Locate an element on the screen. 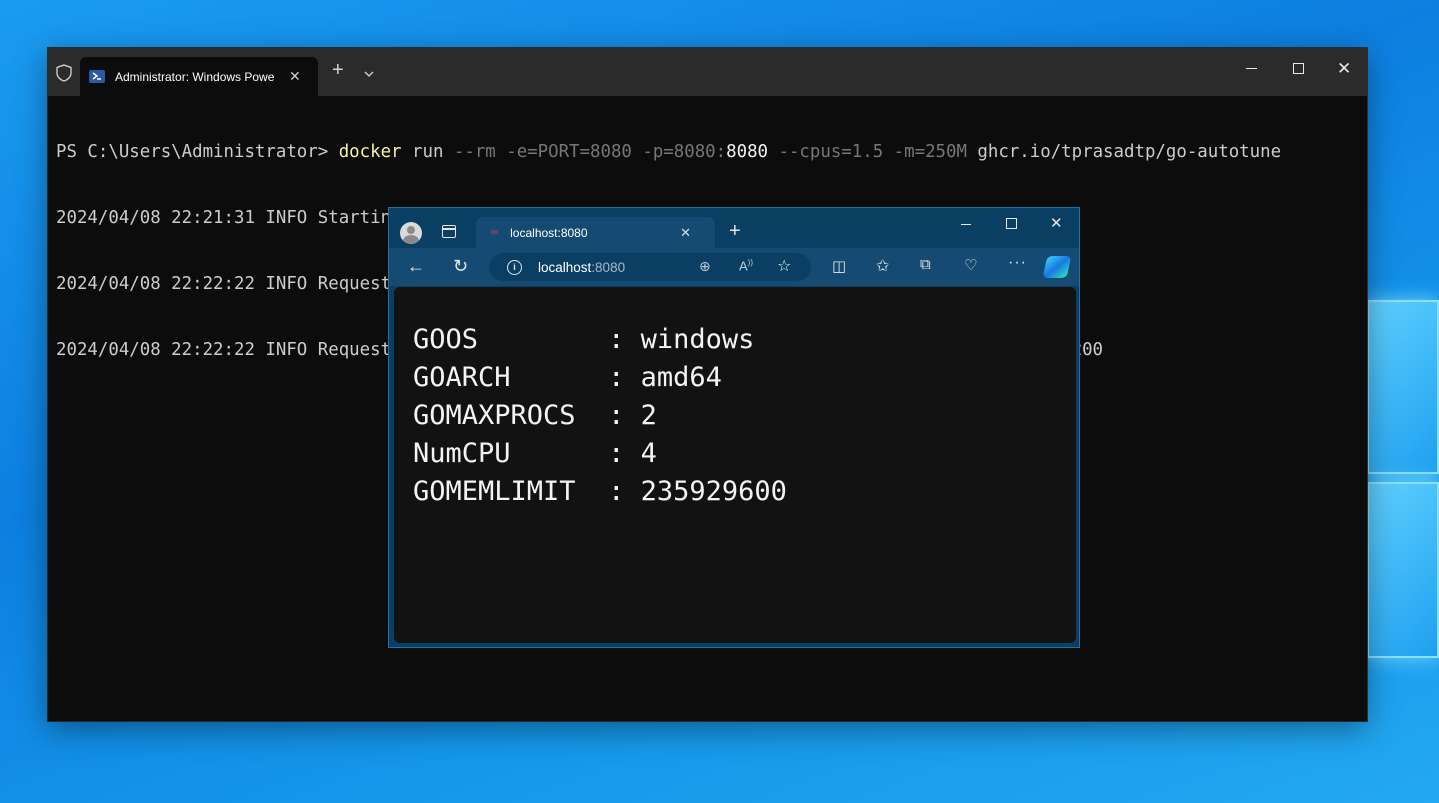 This screenshot has height=803, width=1439. terminal-titlebar: Administrator: Windows Powe ✕ + ✕ is located at coordinates (707, 72).